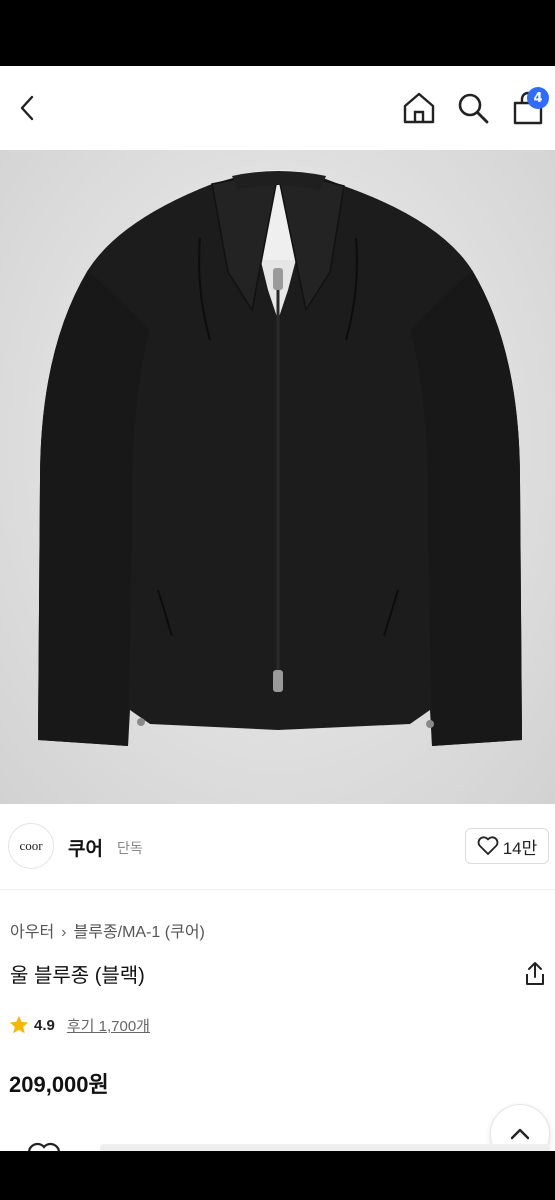  Describe the element at coordinates (130, 848) in the screenshot. I see `exclusive-tag: 단독` at that location.